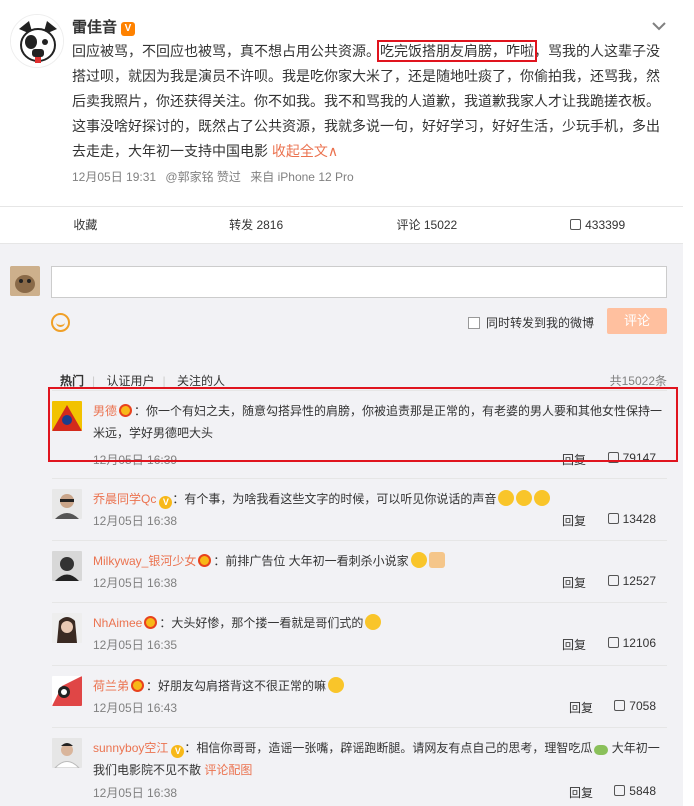 This screenshot has height=806, width=694. I want to click on highlight-box, so click(363, 424).